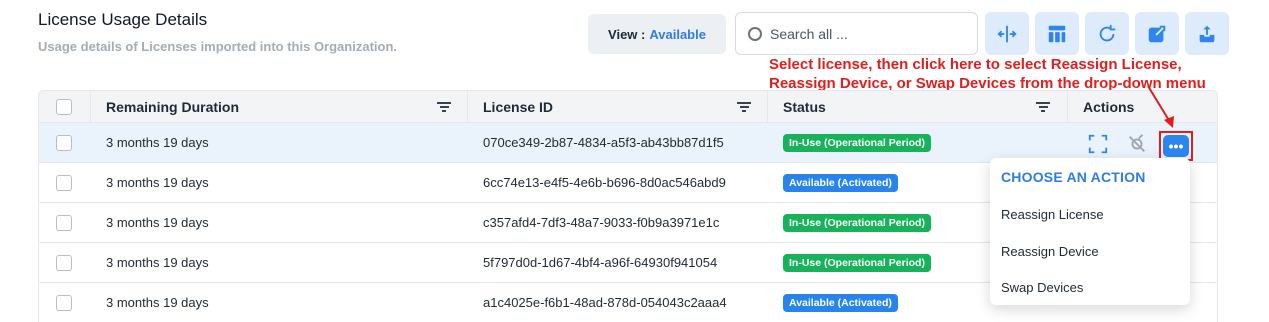 The image size is (1269, 322). I want to click on view-filter-button: View : Available, so click(657, 34).